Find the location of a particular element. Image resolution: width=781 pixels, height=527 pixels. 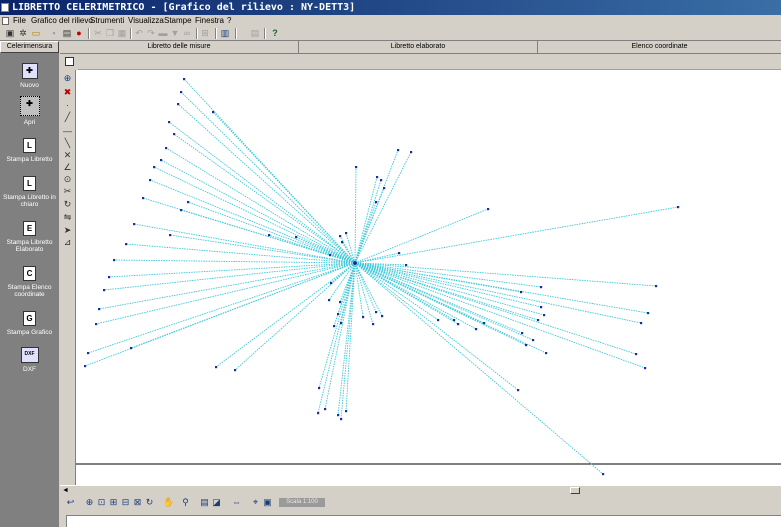

table-icon: ▤ is located at coordinates (255, 33).